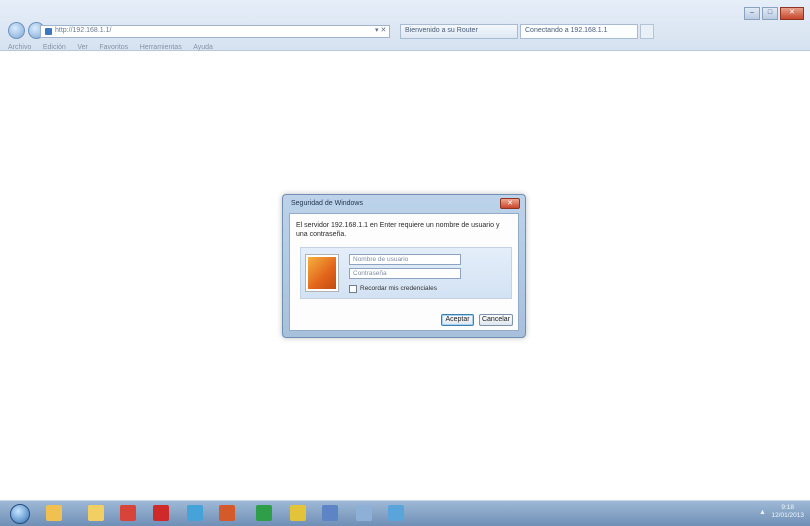  Describe the element at coordinates (264, 513) in the screenshot. I see `green-app-icon` at that location.